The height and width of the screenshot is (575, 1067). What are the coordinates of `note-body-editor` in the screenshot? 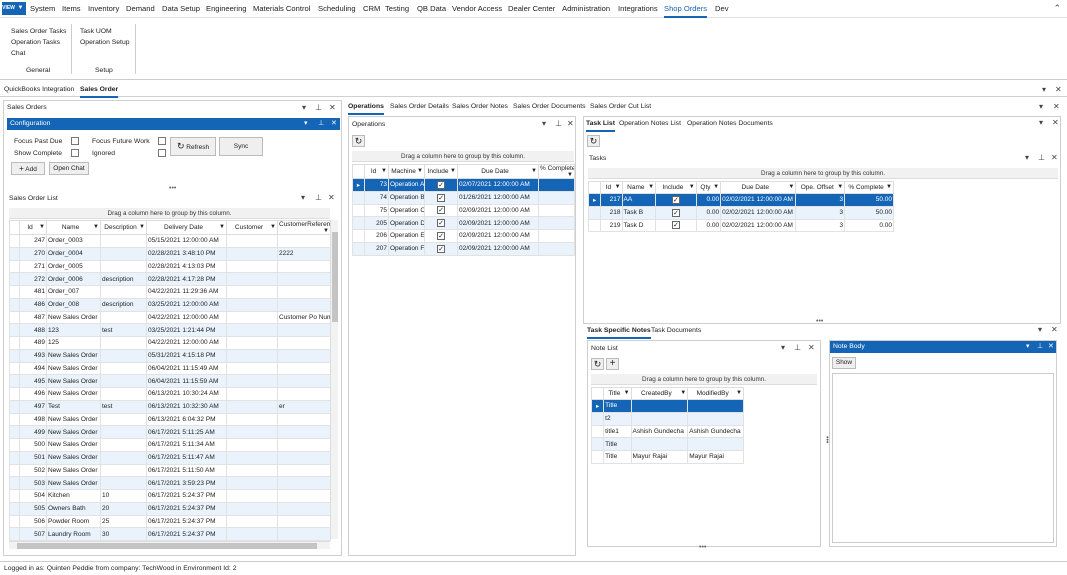 It's located at (943, 458).